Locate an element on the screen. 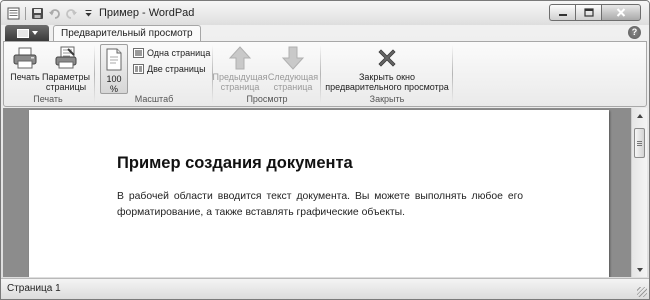 This screenshot has height=300, width=650. arrow-down-icon is located at coordinates (293, 57).